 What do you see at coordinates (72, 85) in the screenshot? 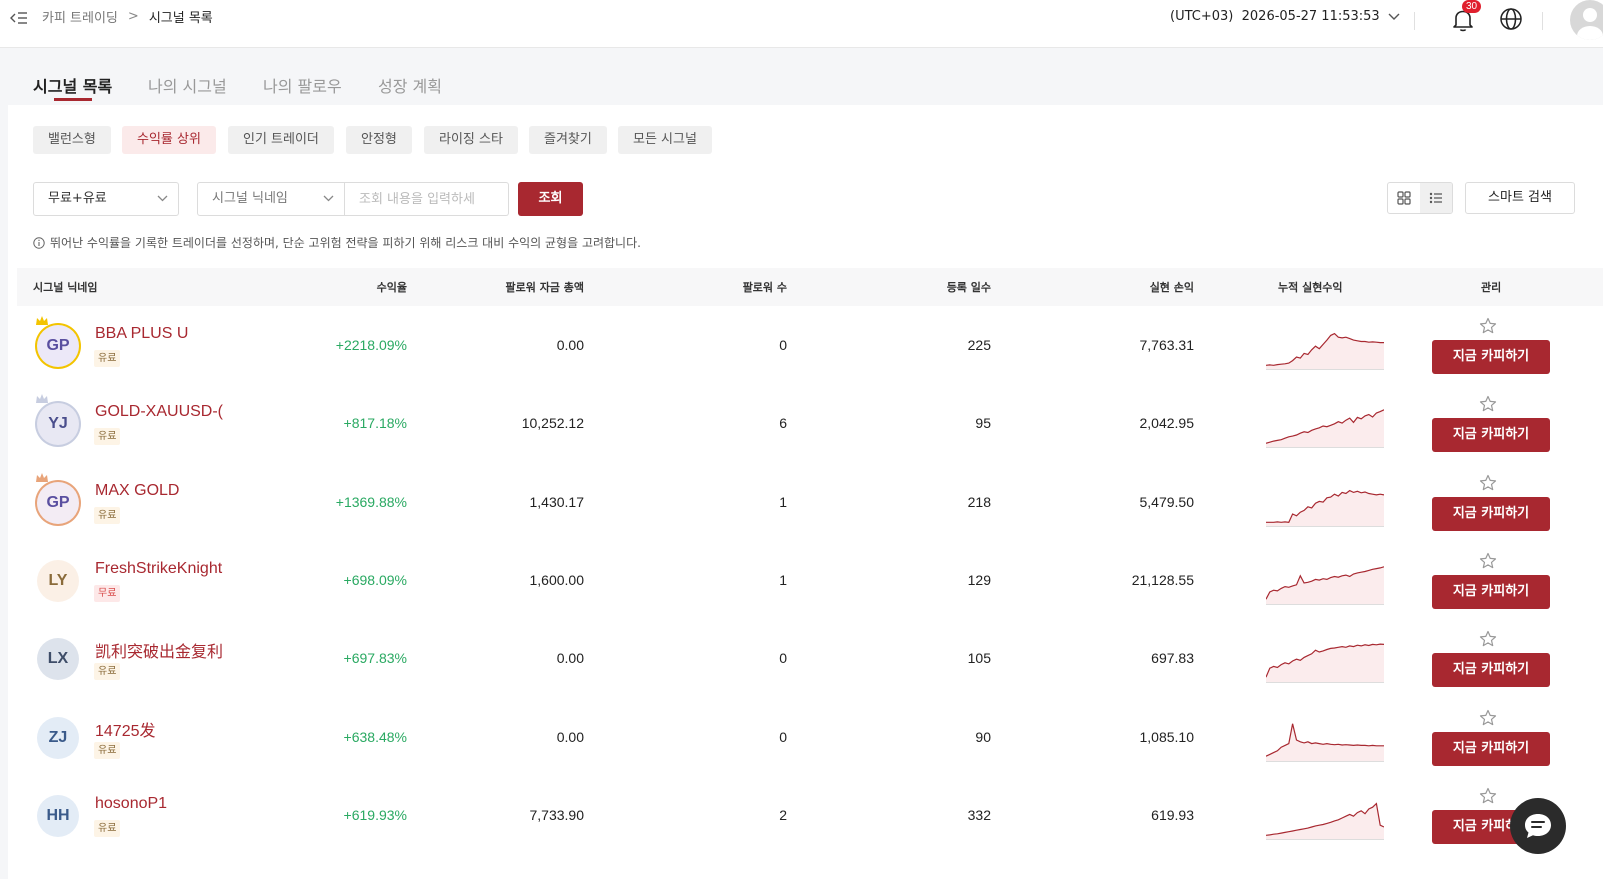
I see `tab-signal-list: 시그널 목록` at bounding box center [72, 85].